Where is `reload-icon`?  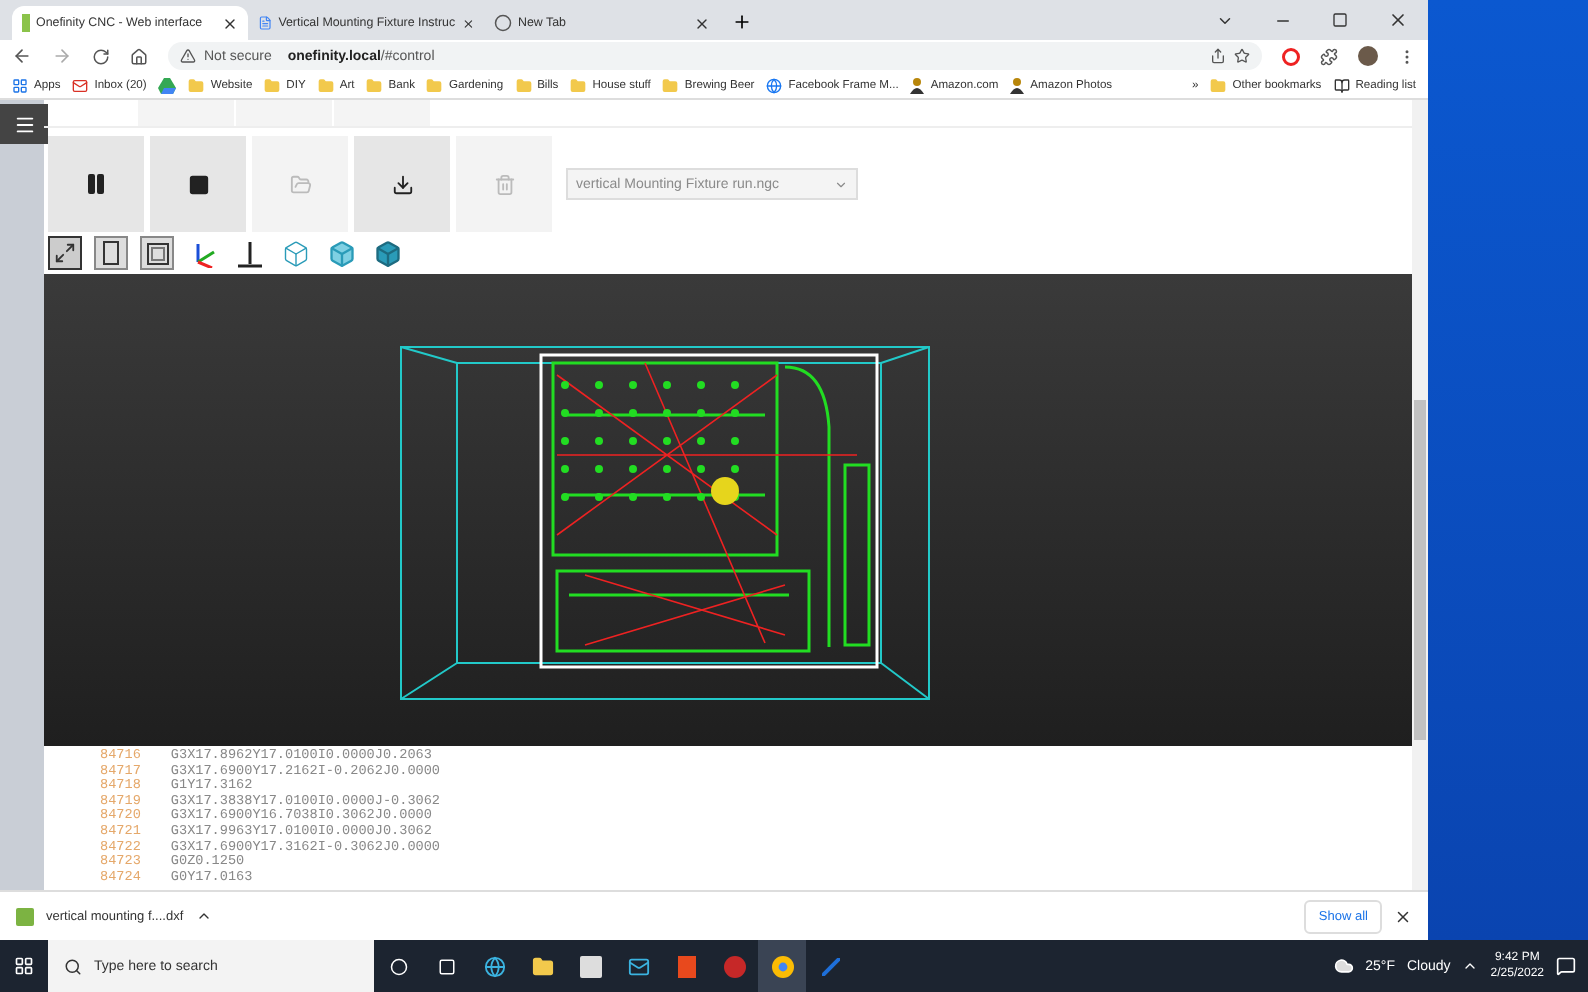
reload-icon is located at coordinates (101, 56).